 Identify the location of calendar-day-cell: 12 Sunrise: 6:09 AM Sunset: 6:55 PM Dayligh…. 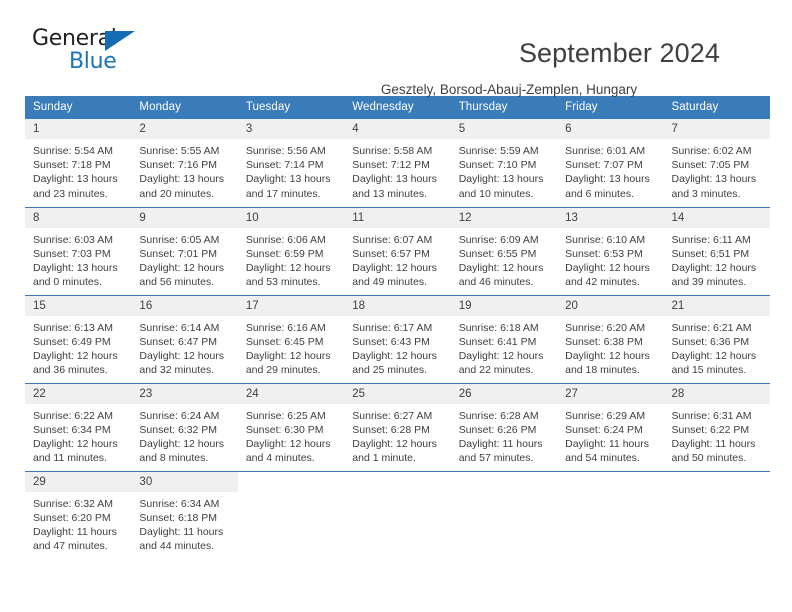
(504, 250).